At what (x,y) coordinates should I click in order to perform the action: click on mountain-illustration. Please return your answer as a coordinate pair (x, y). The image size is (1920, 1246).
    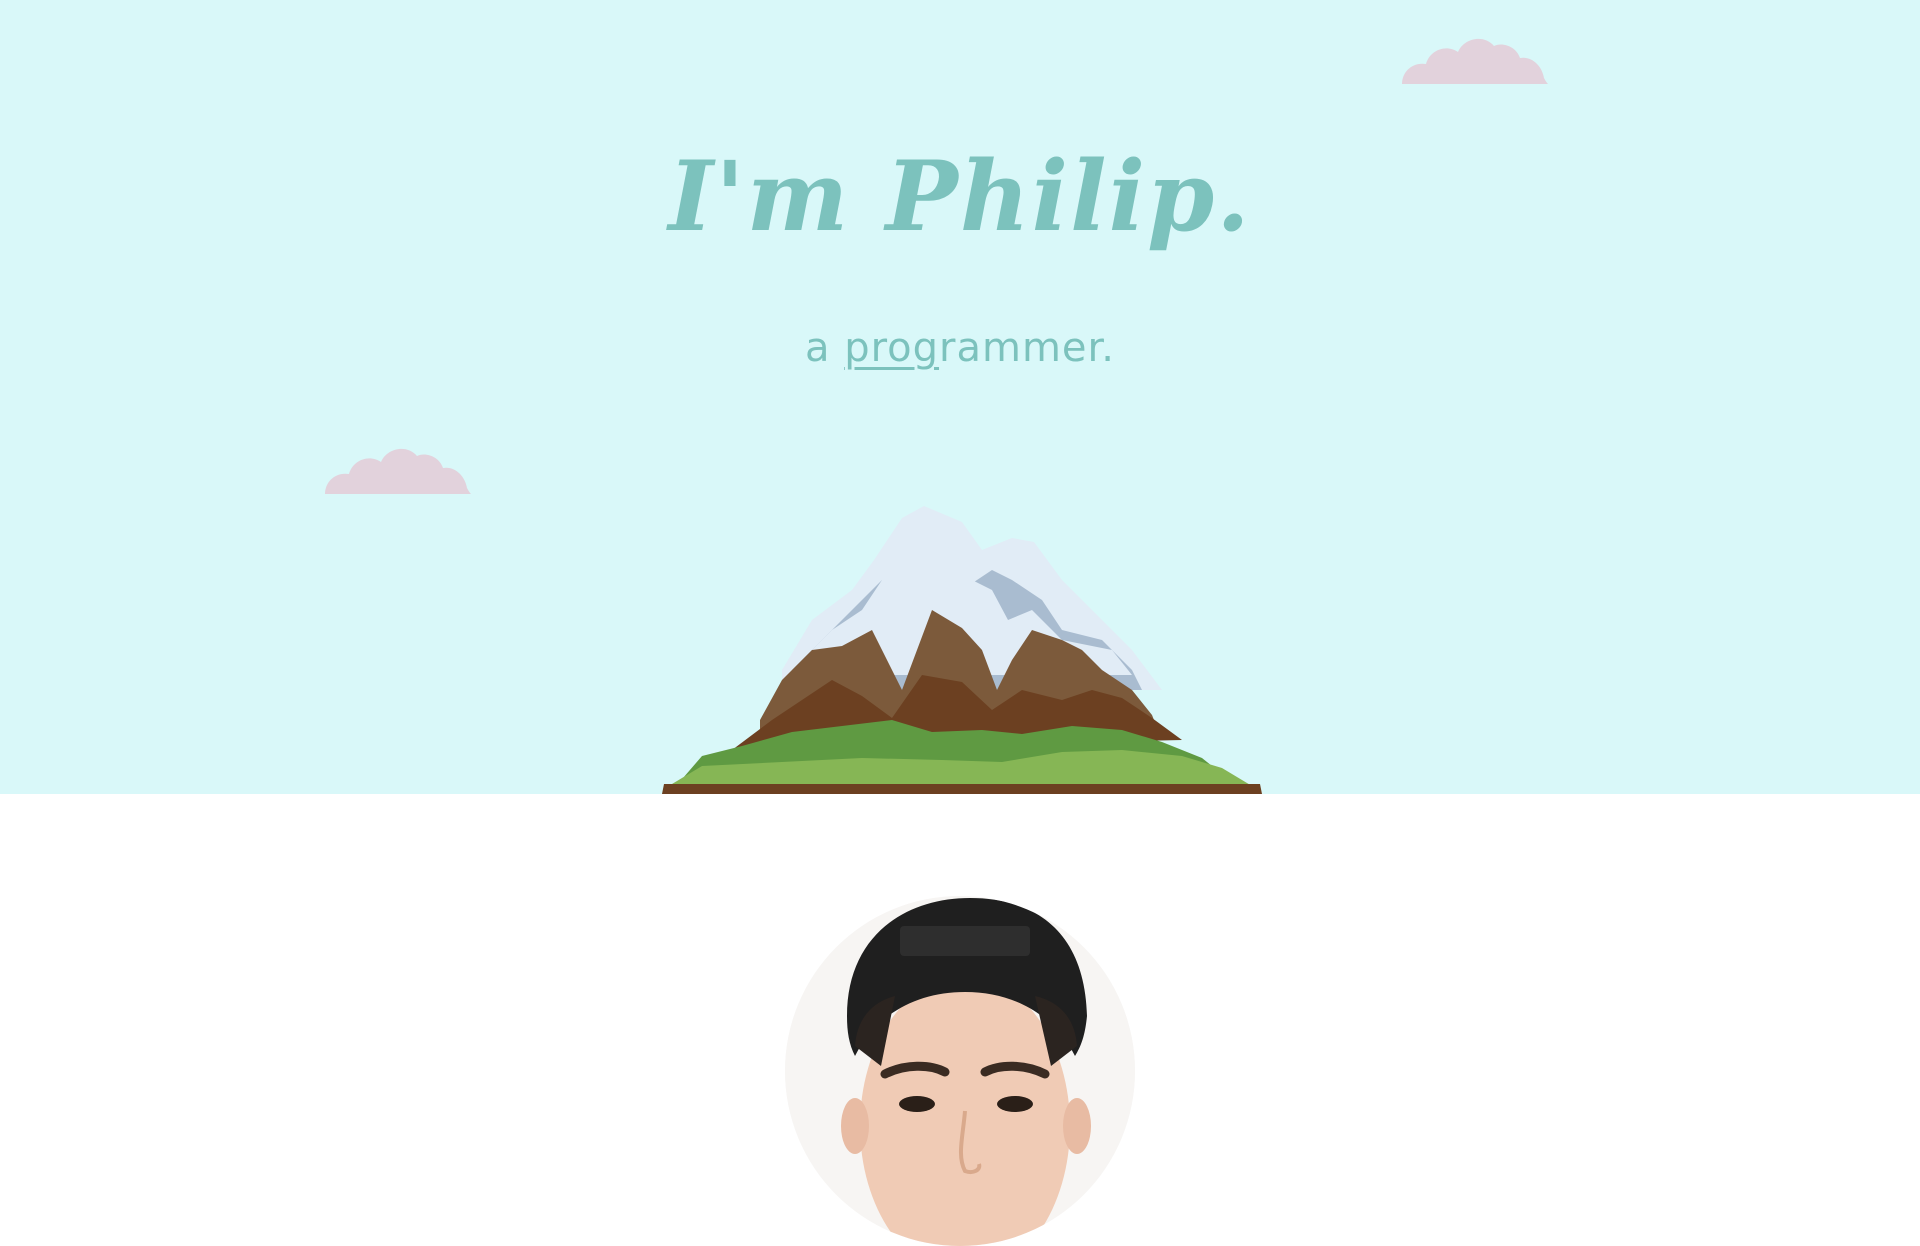
    Looking at the image, I should click on (962, 650).